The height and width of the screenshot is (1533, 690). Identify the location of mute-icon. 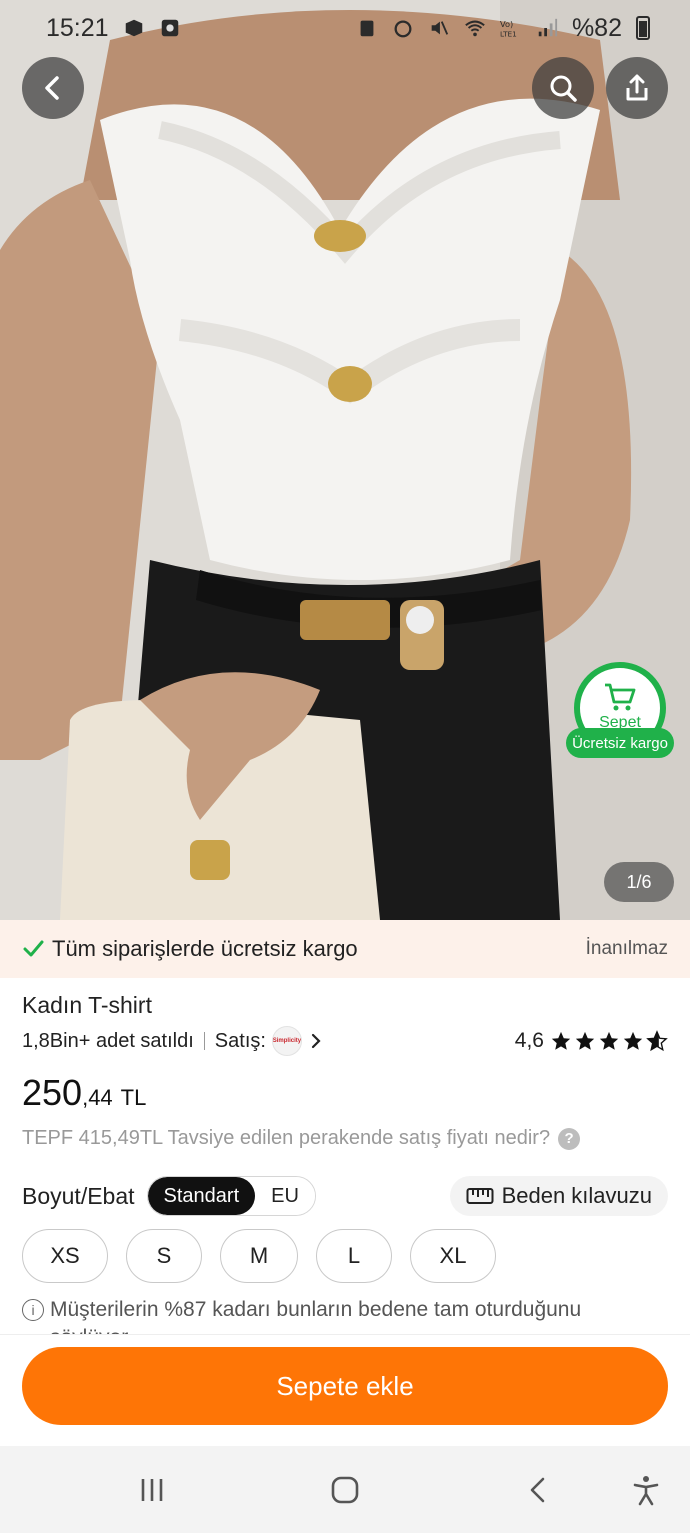
(440, 28).